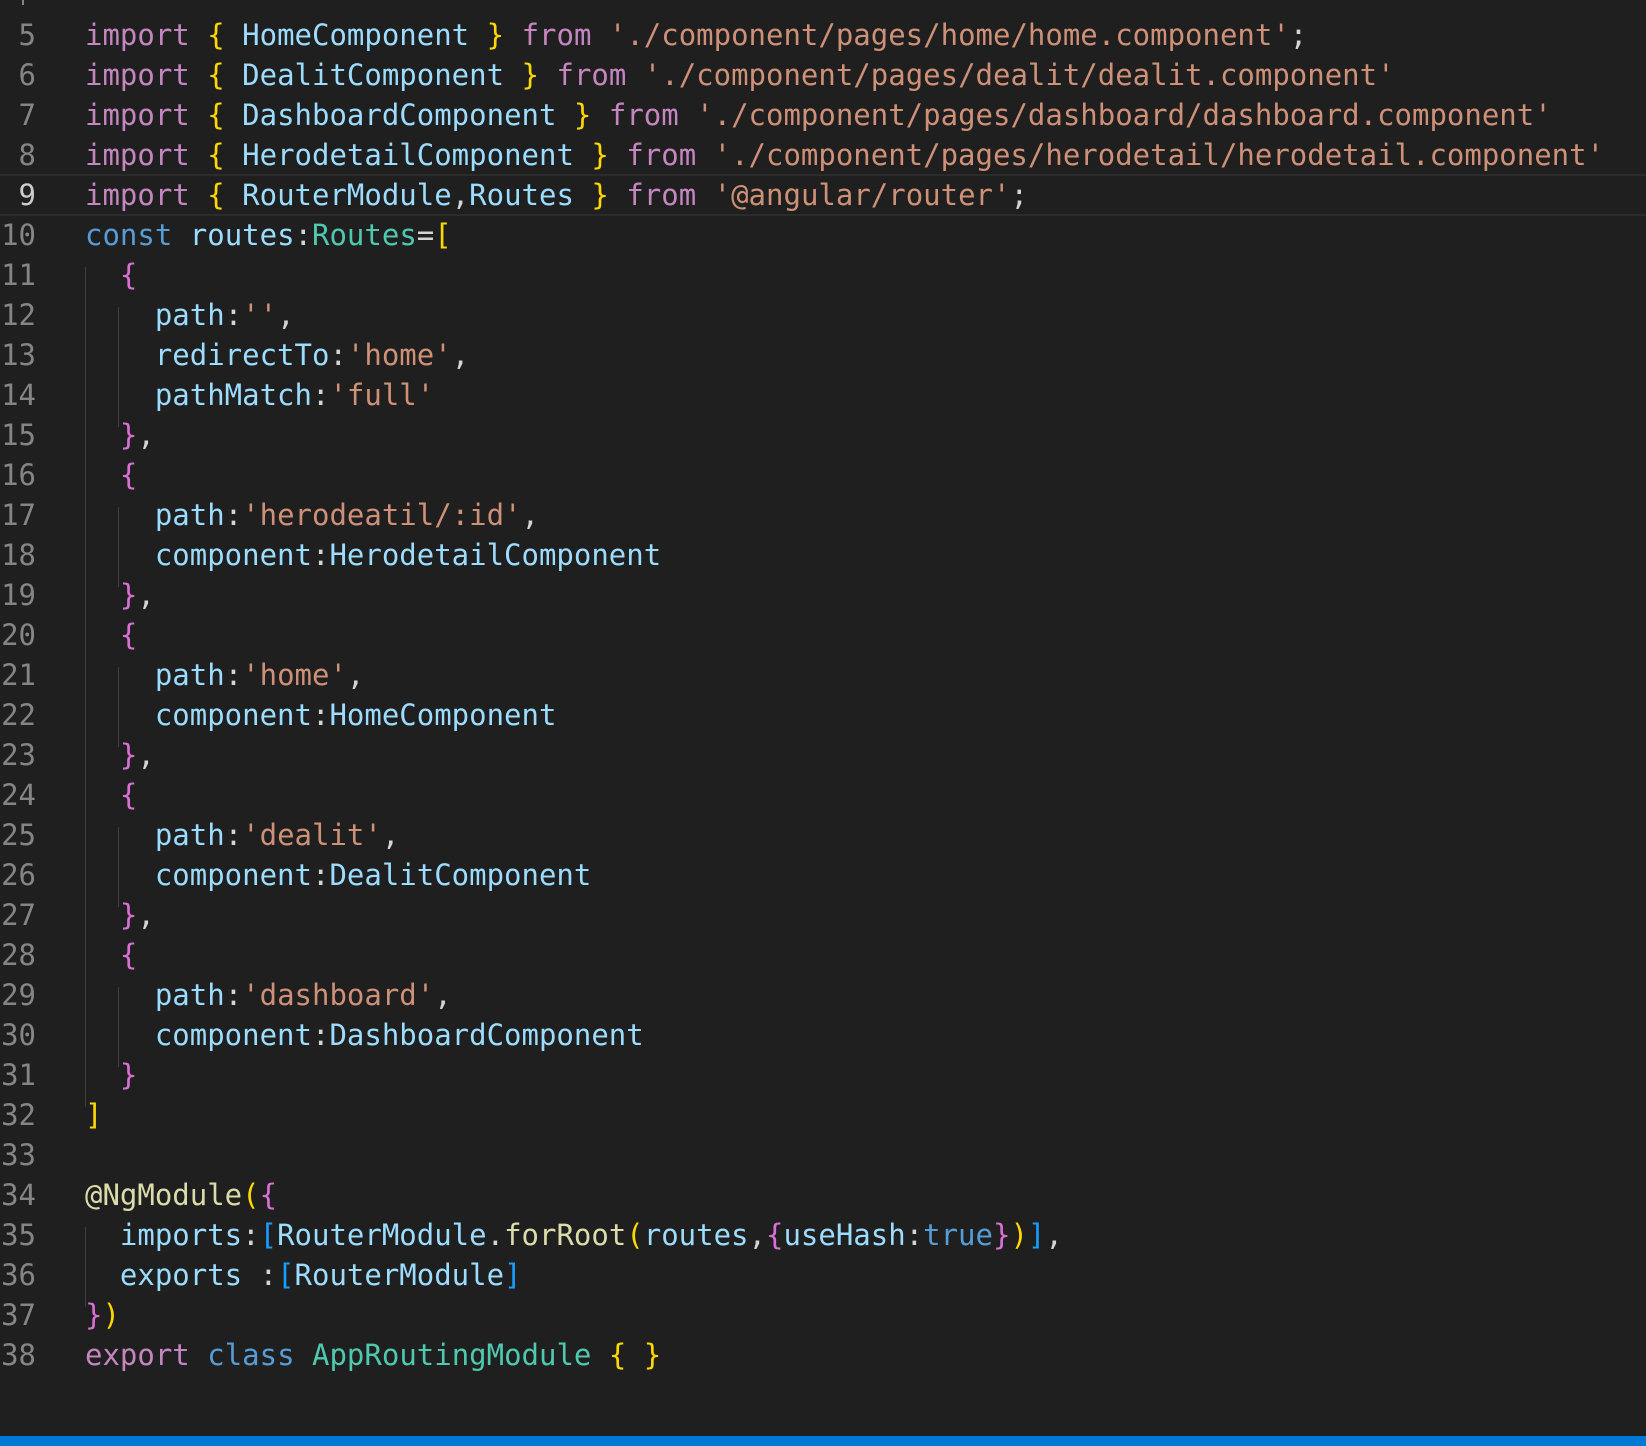 The width and height of the screenshot is (1646, 1446). What do you see at coordinates (268, 995) in the screenshot?
I see `code-text: path:'dashboard',` at bounding box center [268, 995].